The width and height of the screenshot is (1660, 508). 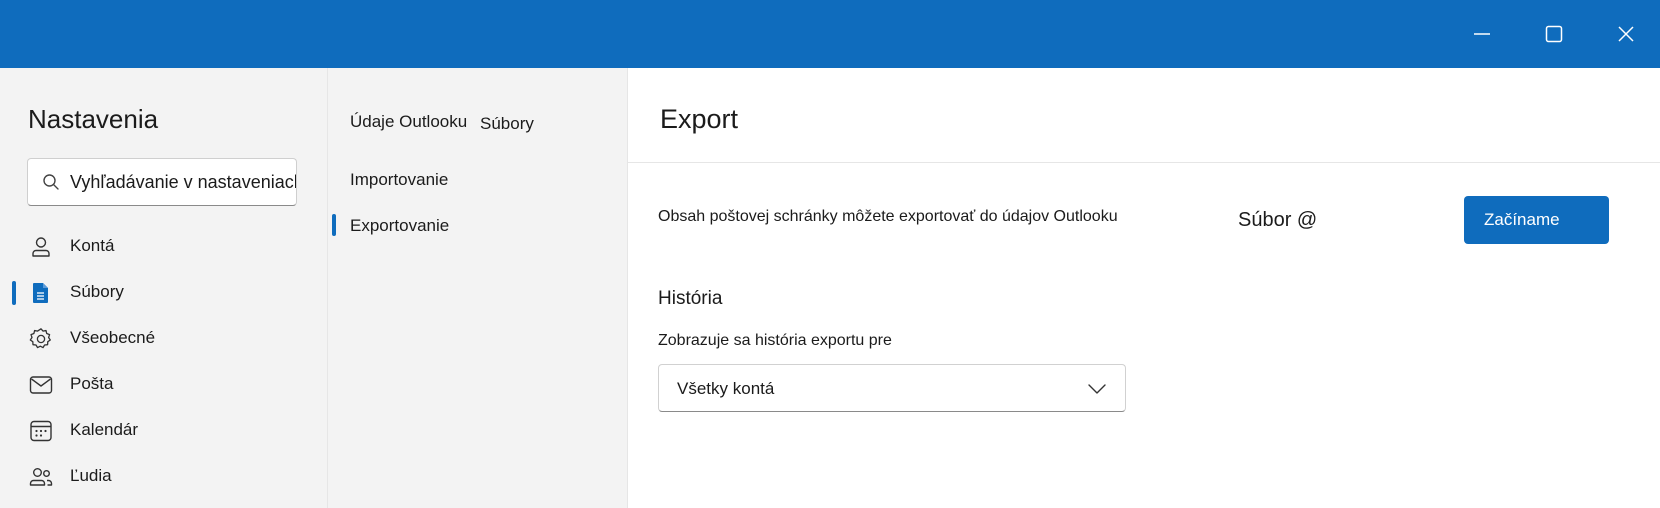 I want to click on search-icon, so click(x=51, y=182).